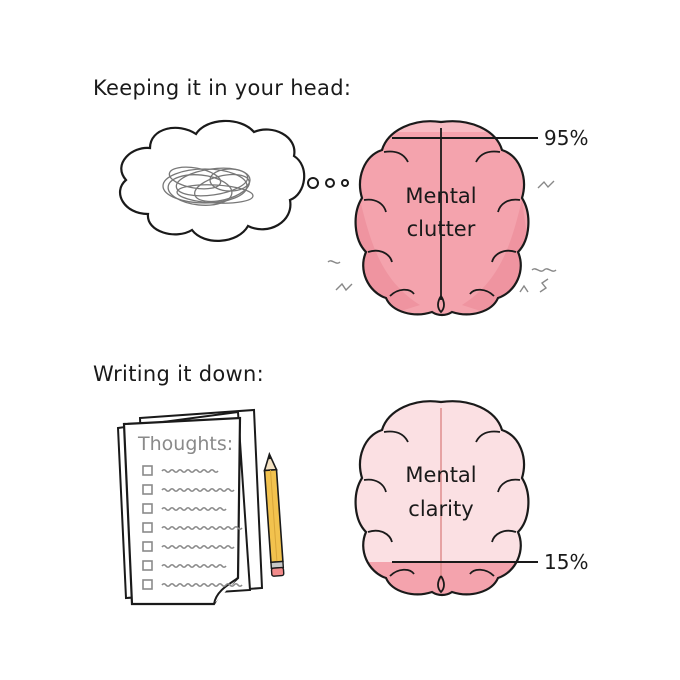 The image size is (680, 680). What do you see at coordinates (566, 138) in the screenshot?
I see `percent-top: 95%` at bounding box center [566, 138].